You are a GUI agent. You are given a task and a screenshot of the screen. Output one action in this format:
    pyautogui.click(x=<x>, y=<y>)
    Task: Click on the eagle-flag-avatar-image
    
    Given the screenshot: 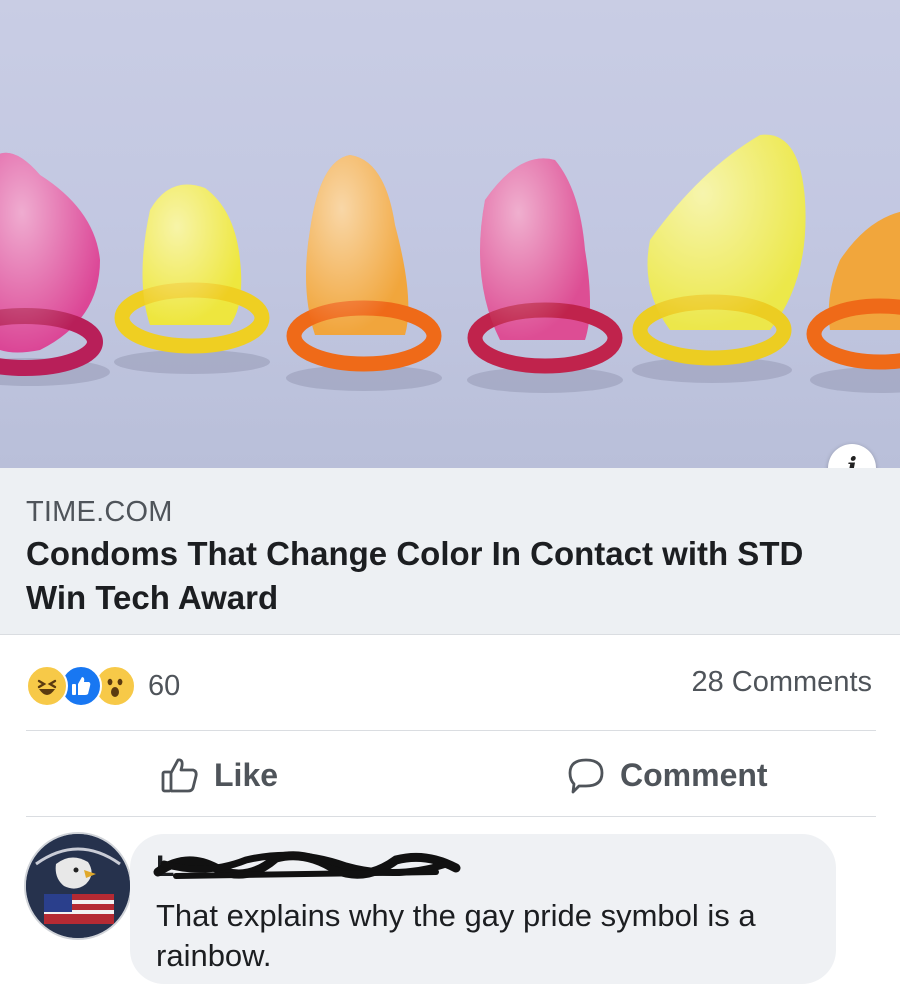 What is the action you would take?
    pyautogui.click(x=78, y=886)
    